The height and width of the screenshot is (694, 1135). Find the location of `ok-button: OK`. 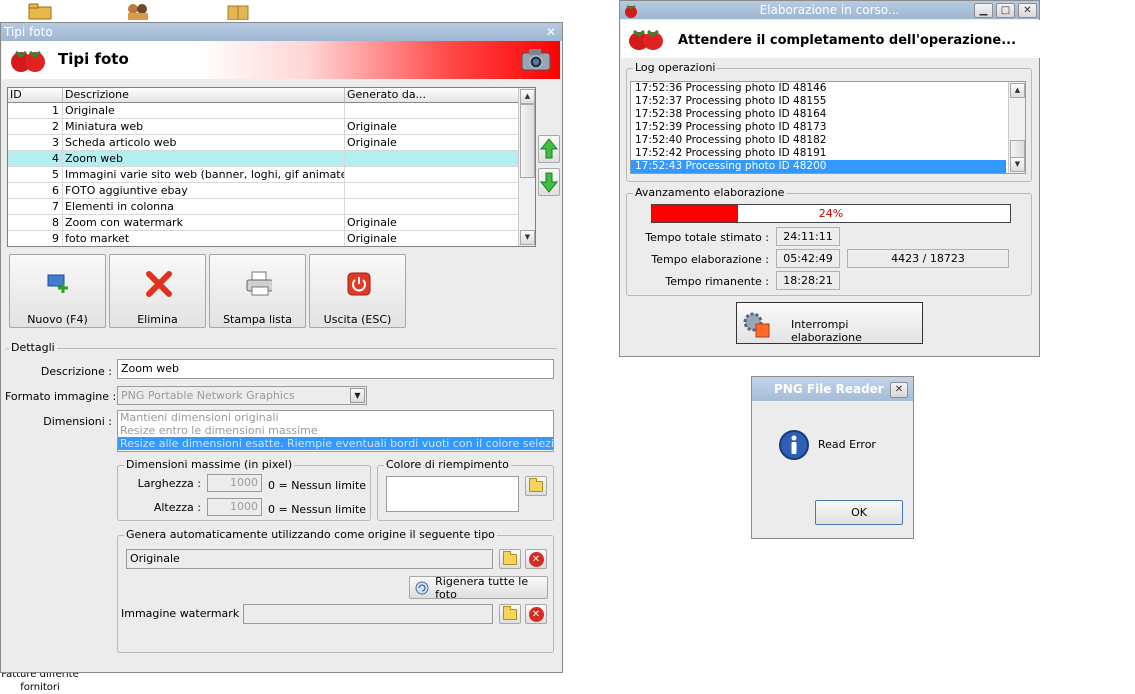

ok-button: OK is located at coordinates (859, 512).